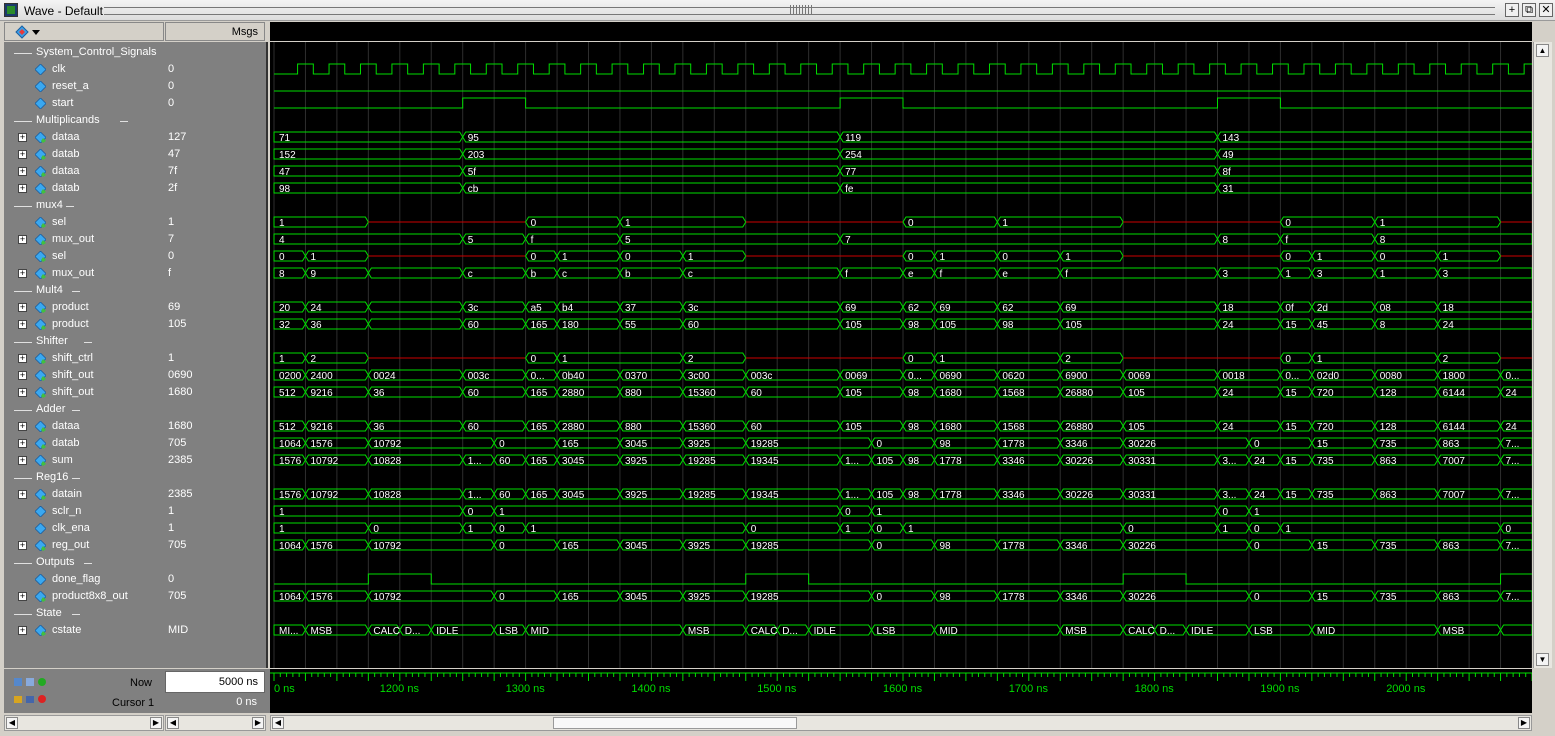  What do you see at coordinates (84, 723) in the screenshot?
I see `names-hscrollbar: ◀ ▶` at bounding box center [84, 723].